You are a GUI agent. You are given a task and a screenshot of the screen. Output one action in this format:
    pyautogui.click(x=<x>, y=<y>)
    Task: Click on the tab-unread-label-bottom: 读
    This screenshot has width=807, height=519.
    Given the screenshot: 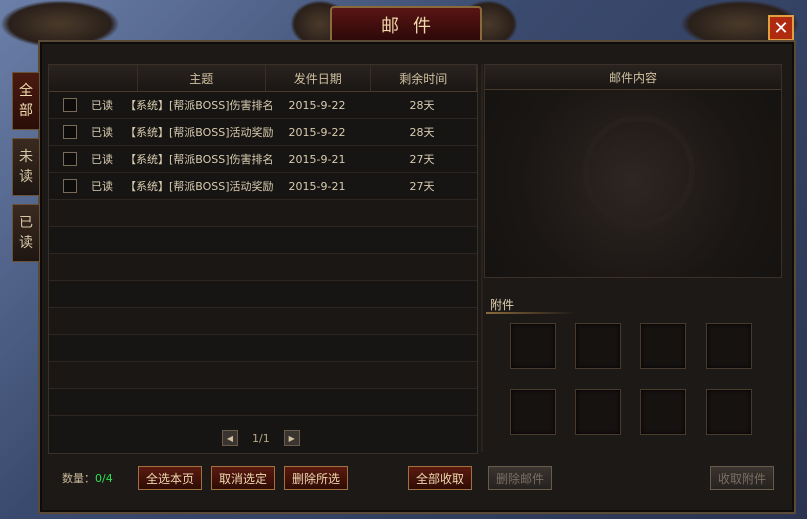 What is the action you would take?
    pyautogui.click(x=26, y=177)
    